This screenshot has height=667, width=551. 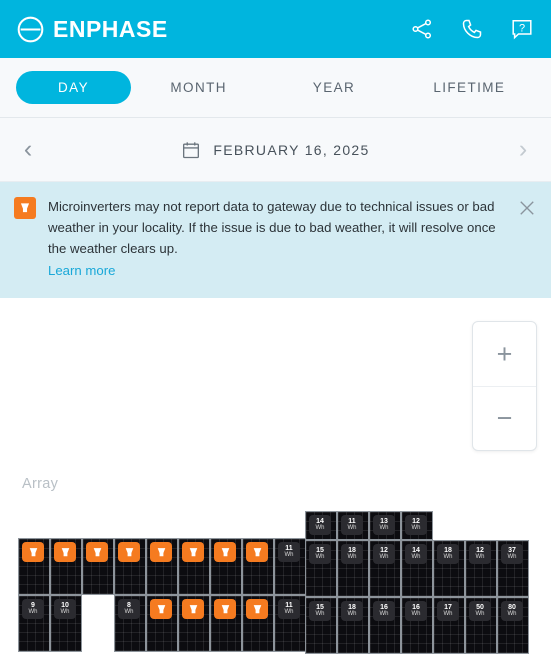 What do you see at coordinates (448, 607) in the screenshot?
I see `panel-energy-value: 17` at bounding box center [448, 607].